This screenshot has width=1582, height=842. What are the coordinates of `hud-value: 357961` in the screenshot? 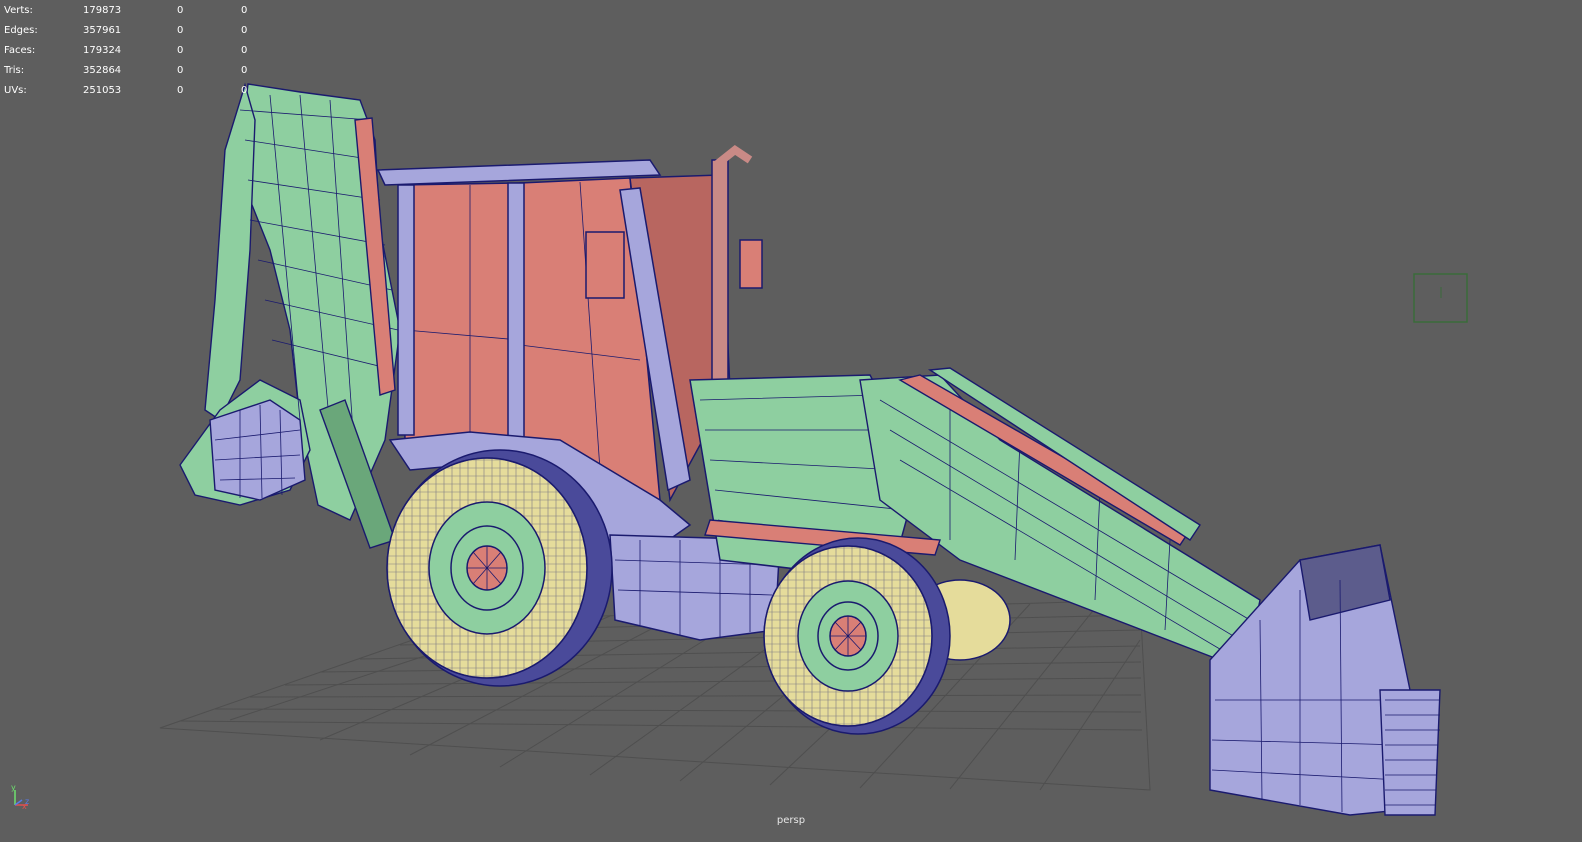 It's located at (102, 30).